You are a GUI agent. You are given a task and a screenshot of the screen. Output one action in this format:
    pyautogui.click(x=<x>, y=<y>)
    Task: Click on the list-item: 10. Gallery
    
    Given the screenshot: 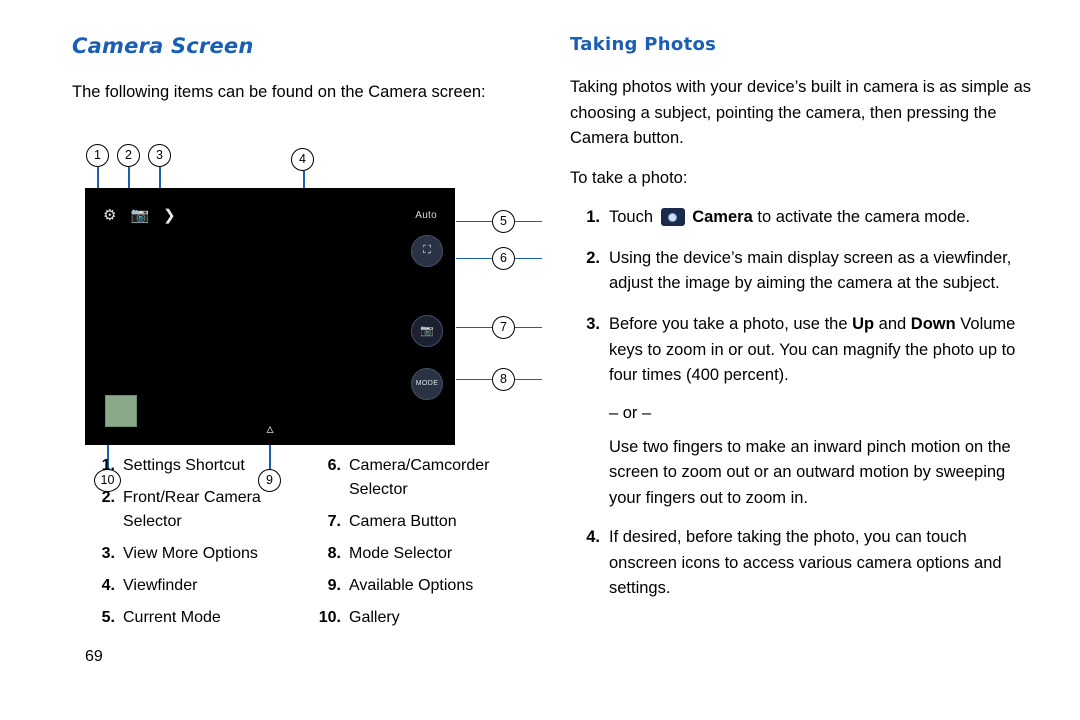 What is the action you would take?
    pyautogui.click(x=411, y=618)
    